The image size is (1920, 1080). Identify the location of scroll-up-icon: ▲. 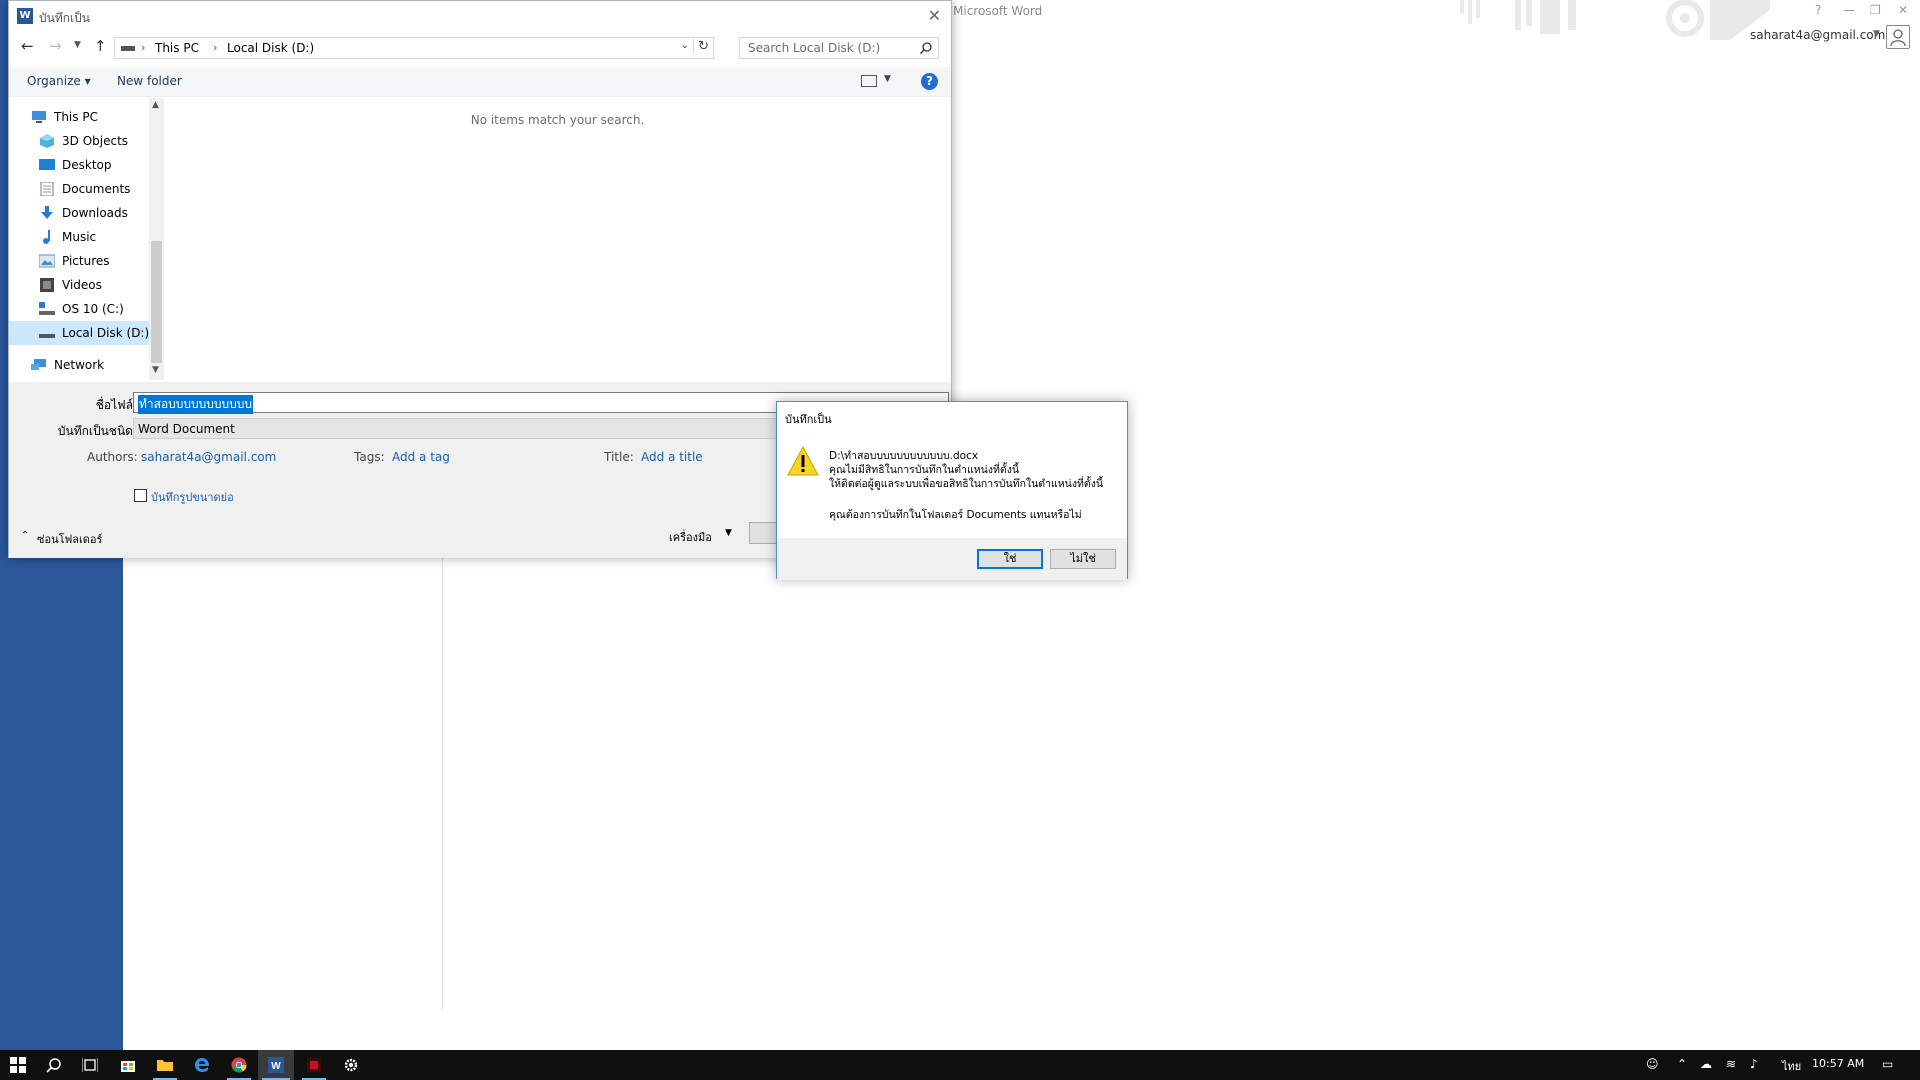
(155, 105).